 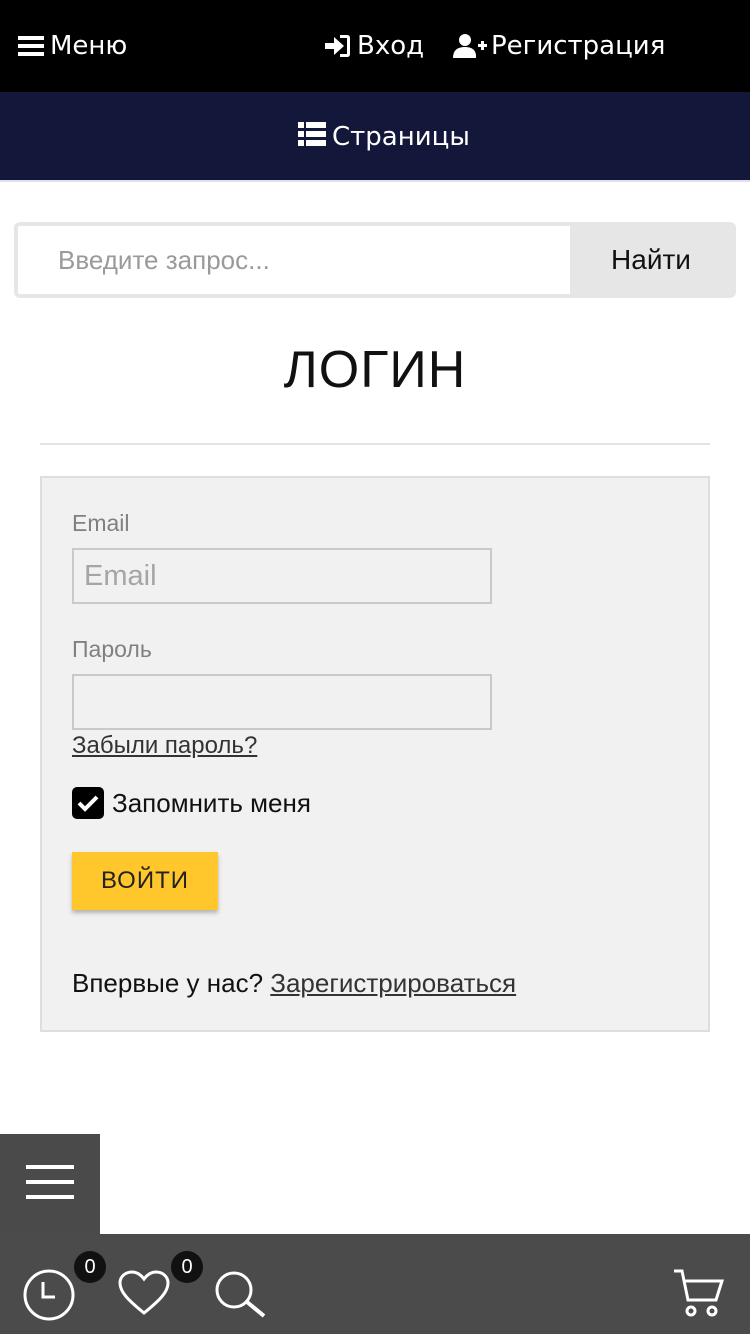 I want to click on menu-label: Меню, so click(x=89, y=46).